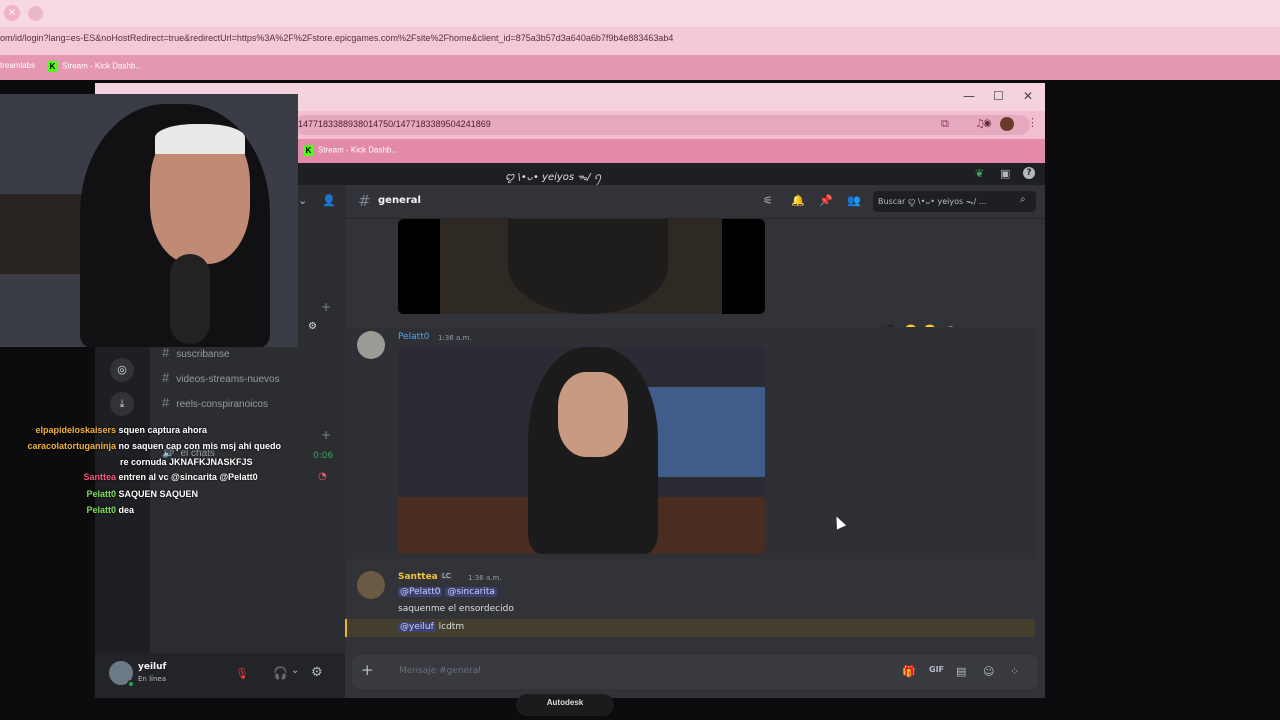 The height and width of the screenshot is (720, 1280). Describe the element at coordinates (152, 679) in the screenshot. I see `user-status: En línea` at that location.